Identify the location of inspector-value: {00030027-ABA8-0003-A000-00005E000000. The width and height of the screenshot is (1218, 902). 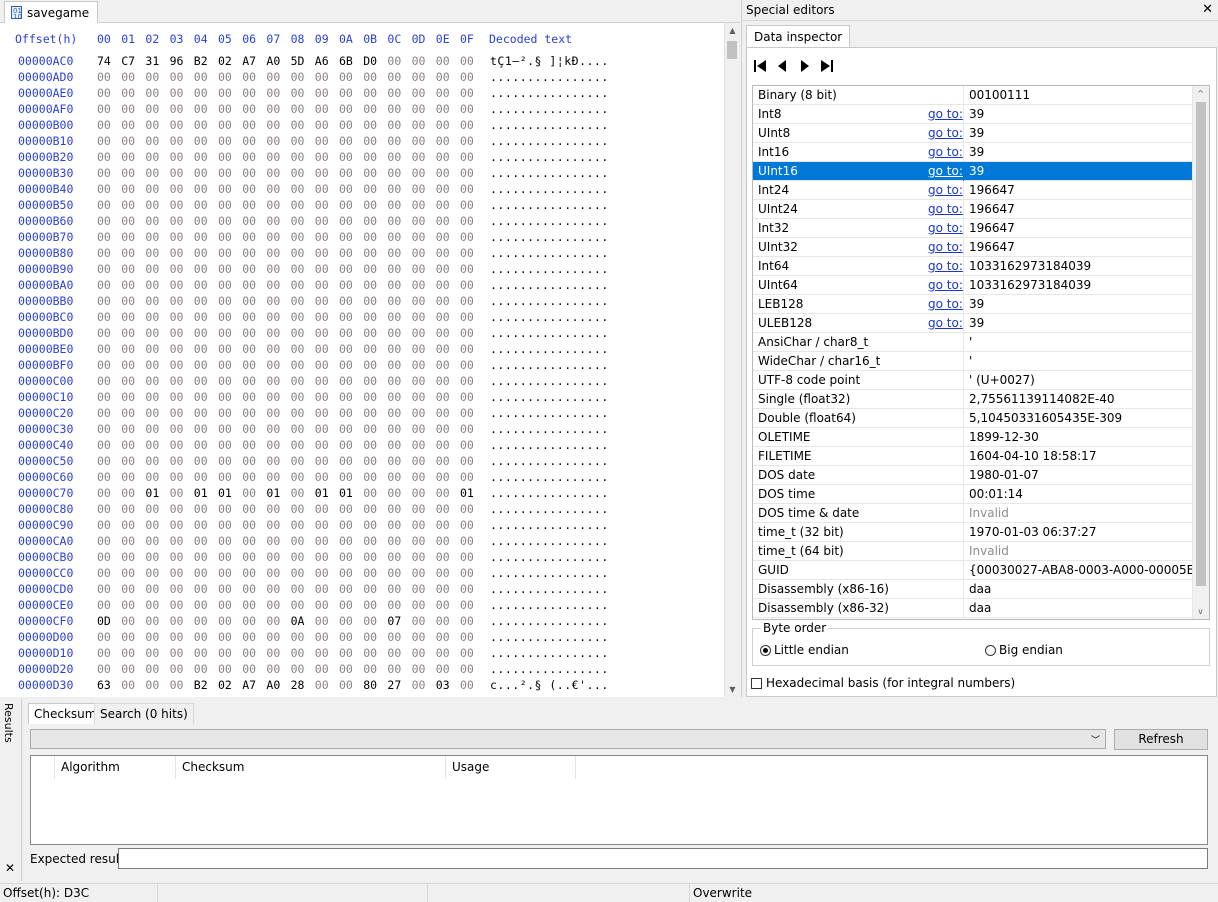
(1089, 570).